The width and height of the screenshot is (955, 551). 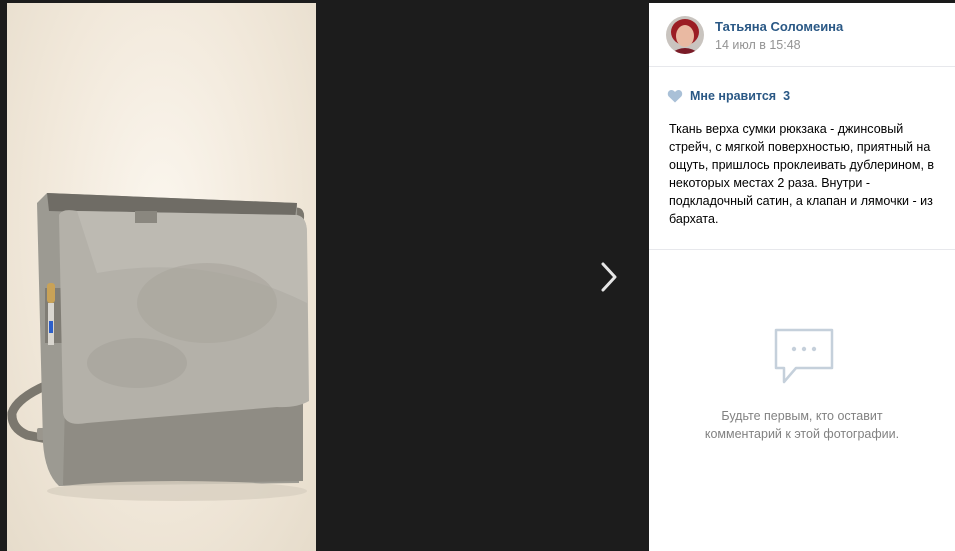 I want to click on chat-bubble-icon, so click(x=804, y=357).